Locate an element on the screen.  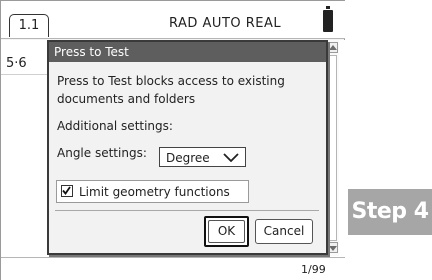
tab-1-1: 1.1 is located at coordinates (29, 25).